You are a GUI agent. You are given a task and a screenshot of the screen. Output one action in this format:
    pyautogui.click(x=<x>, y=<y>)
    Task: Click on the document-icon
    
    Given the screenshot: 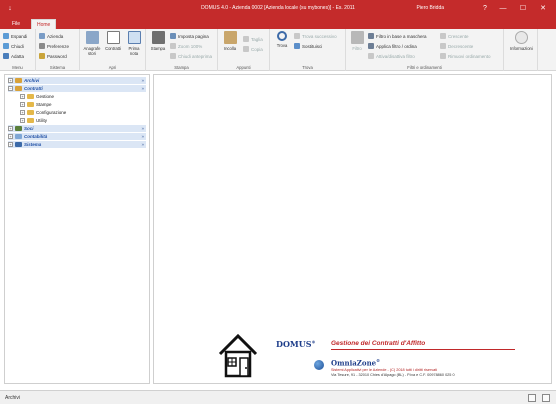 What is the action you would take?
    pyautogui.click(x=113, y=37)
    